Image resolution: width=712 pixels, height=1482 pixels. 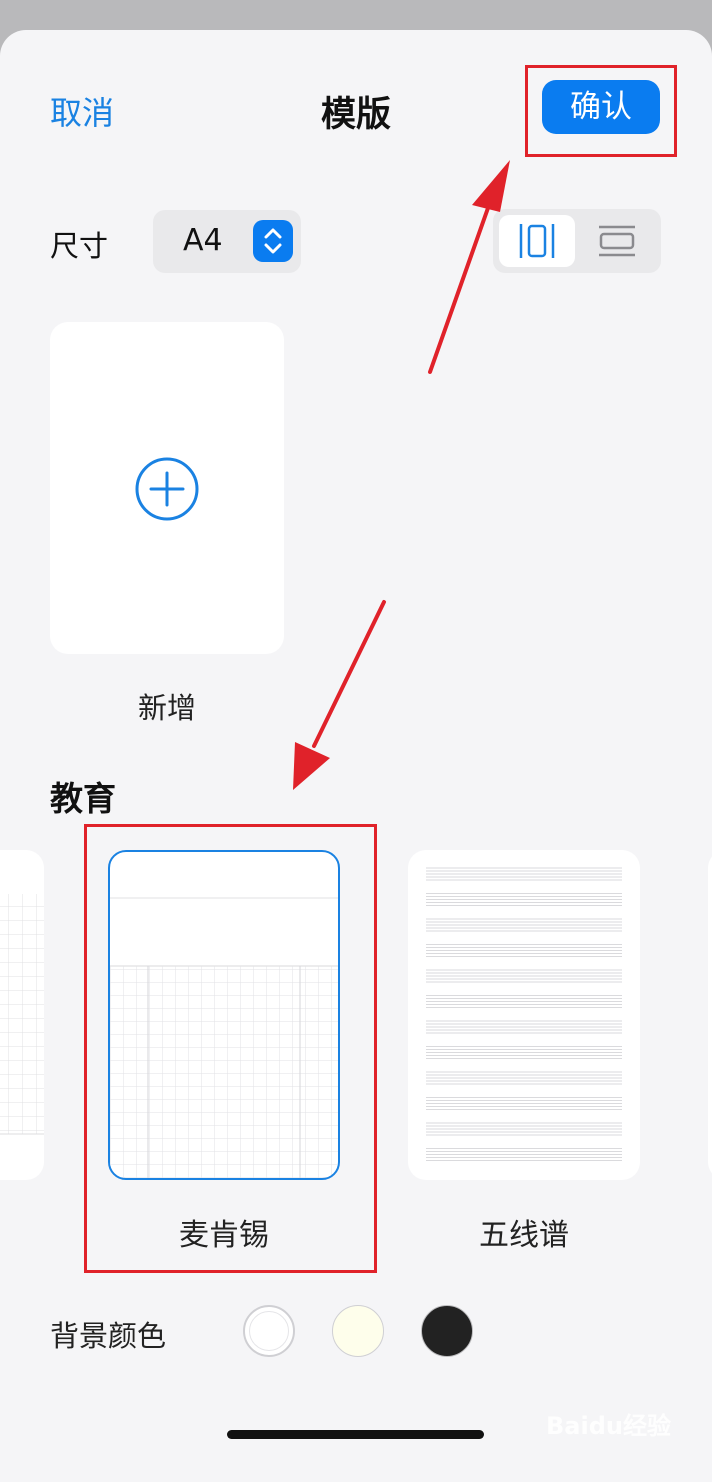 What do you see at coordinates (311, 766) in the screenshot?
I see `arrow-down-icon` at bounding box center [311, 766].